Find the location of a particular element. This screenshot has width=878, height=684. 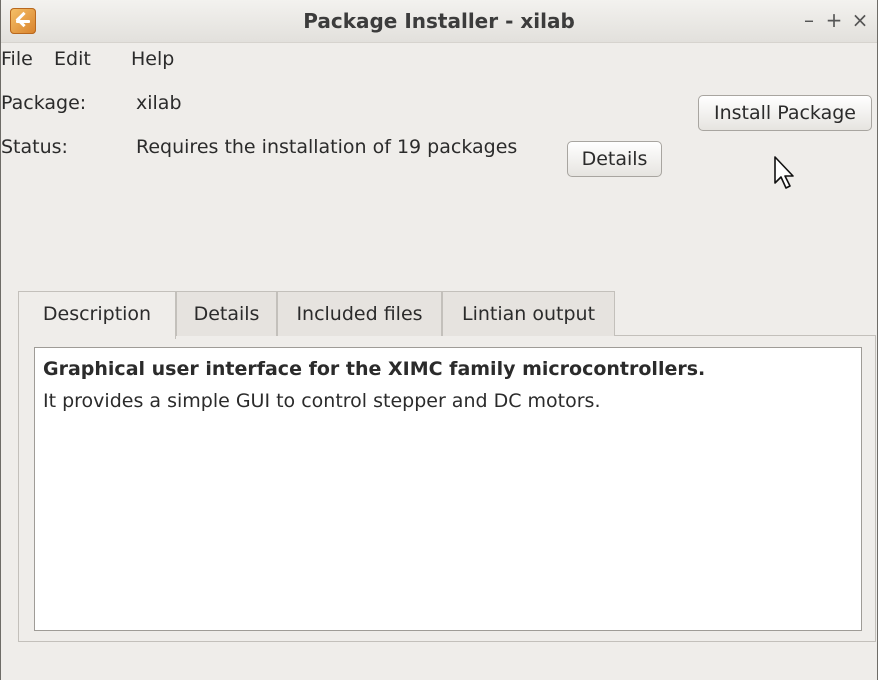

tab-details: Details is located at coordinates (226, 313).